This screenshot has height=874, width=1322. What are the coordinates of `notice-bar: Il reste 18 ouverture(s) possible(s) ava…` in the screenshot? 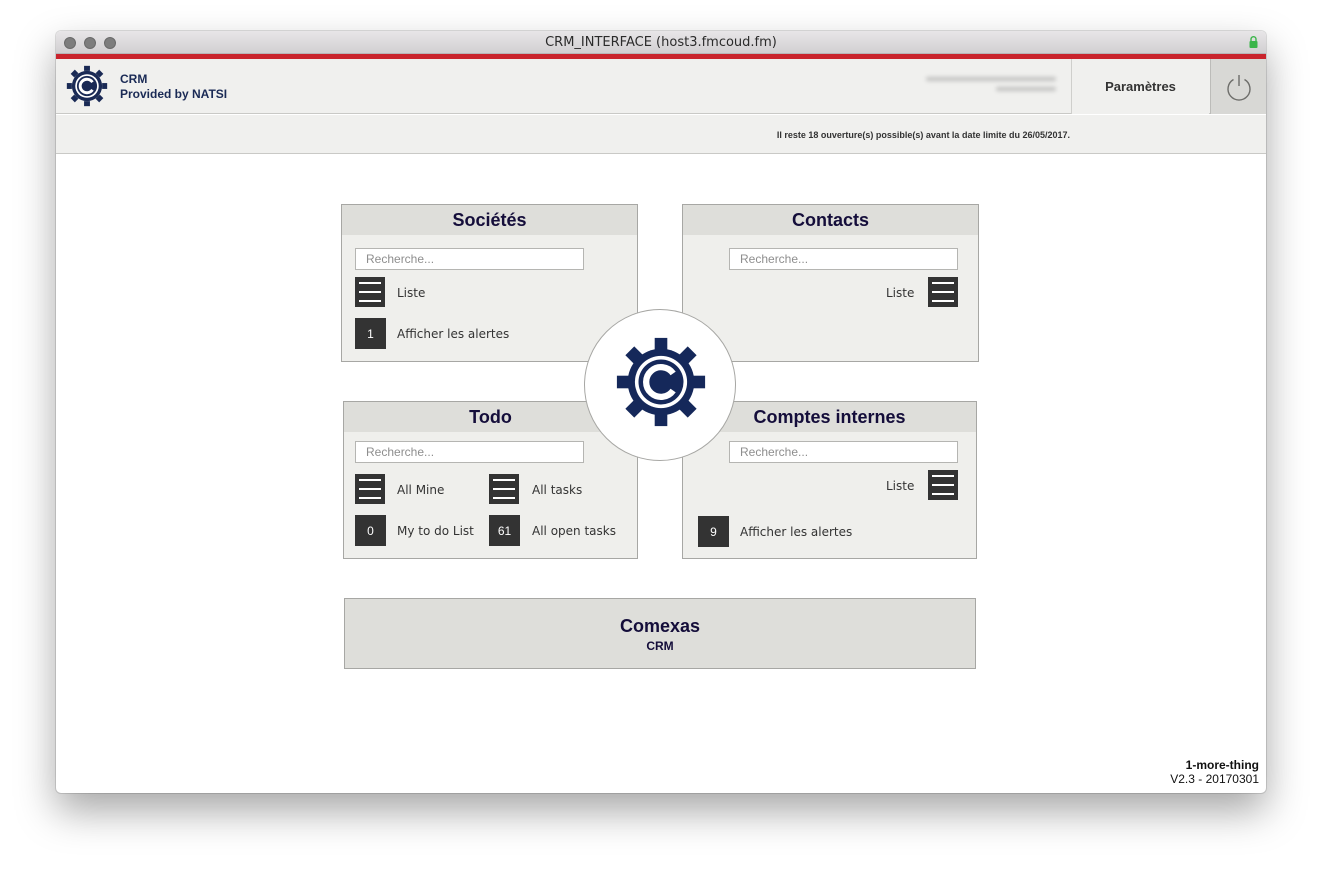 It's located at (661, 134).